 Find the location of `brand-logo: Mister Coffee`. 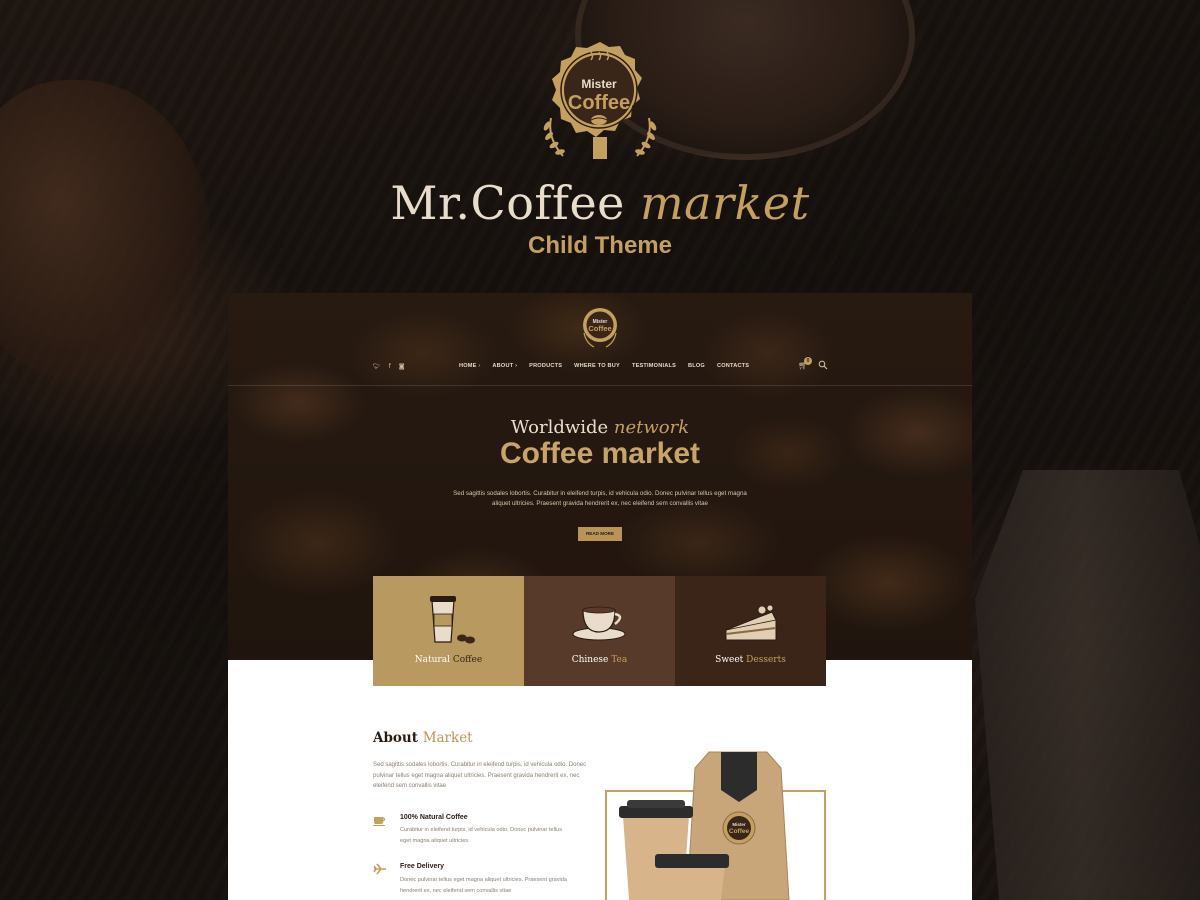

brand-logo: Mister Coffee is located at coordinates (600, 100).